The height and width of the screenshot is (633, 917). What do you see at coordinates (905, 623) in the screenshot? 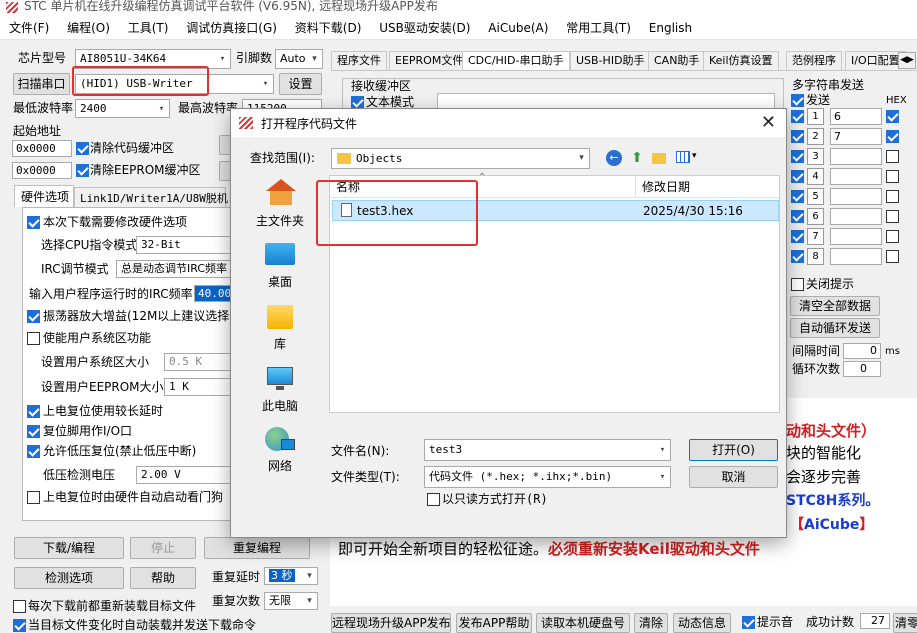
I see `reset-count-button: 清零` at bounding box center [905, 623].